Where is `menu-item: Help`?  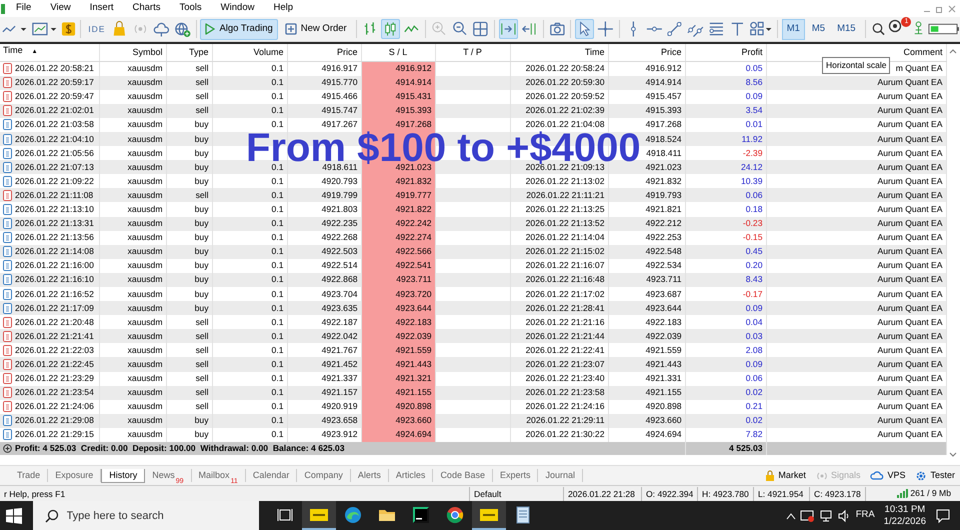
menu-item: Help is located at coordinates (282, 8).